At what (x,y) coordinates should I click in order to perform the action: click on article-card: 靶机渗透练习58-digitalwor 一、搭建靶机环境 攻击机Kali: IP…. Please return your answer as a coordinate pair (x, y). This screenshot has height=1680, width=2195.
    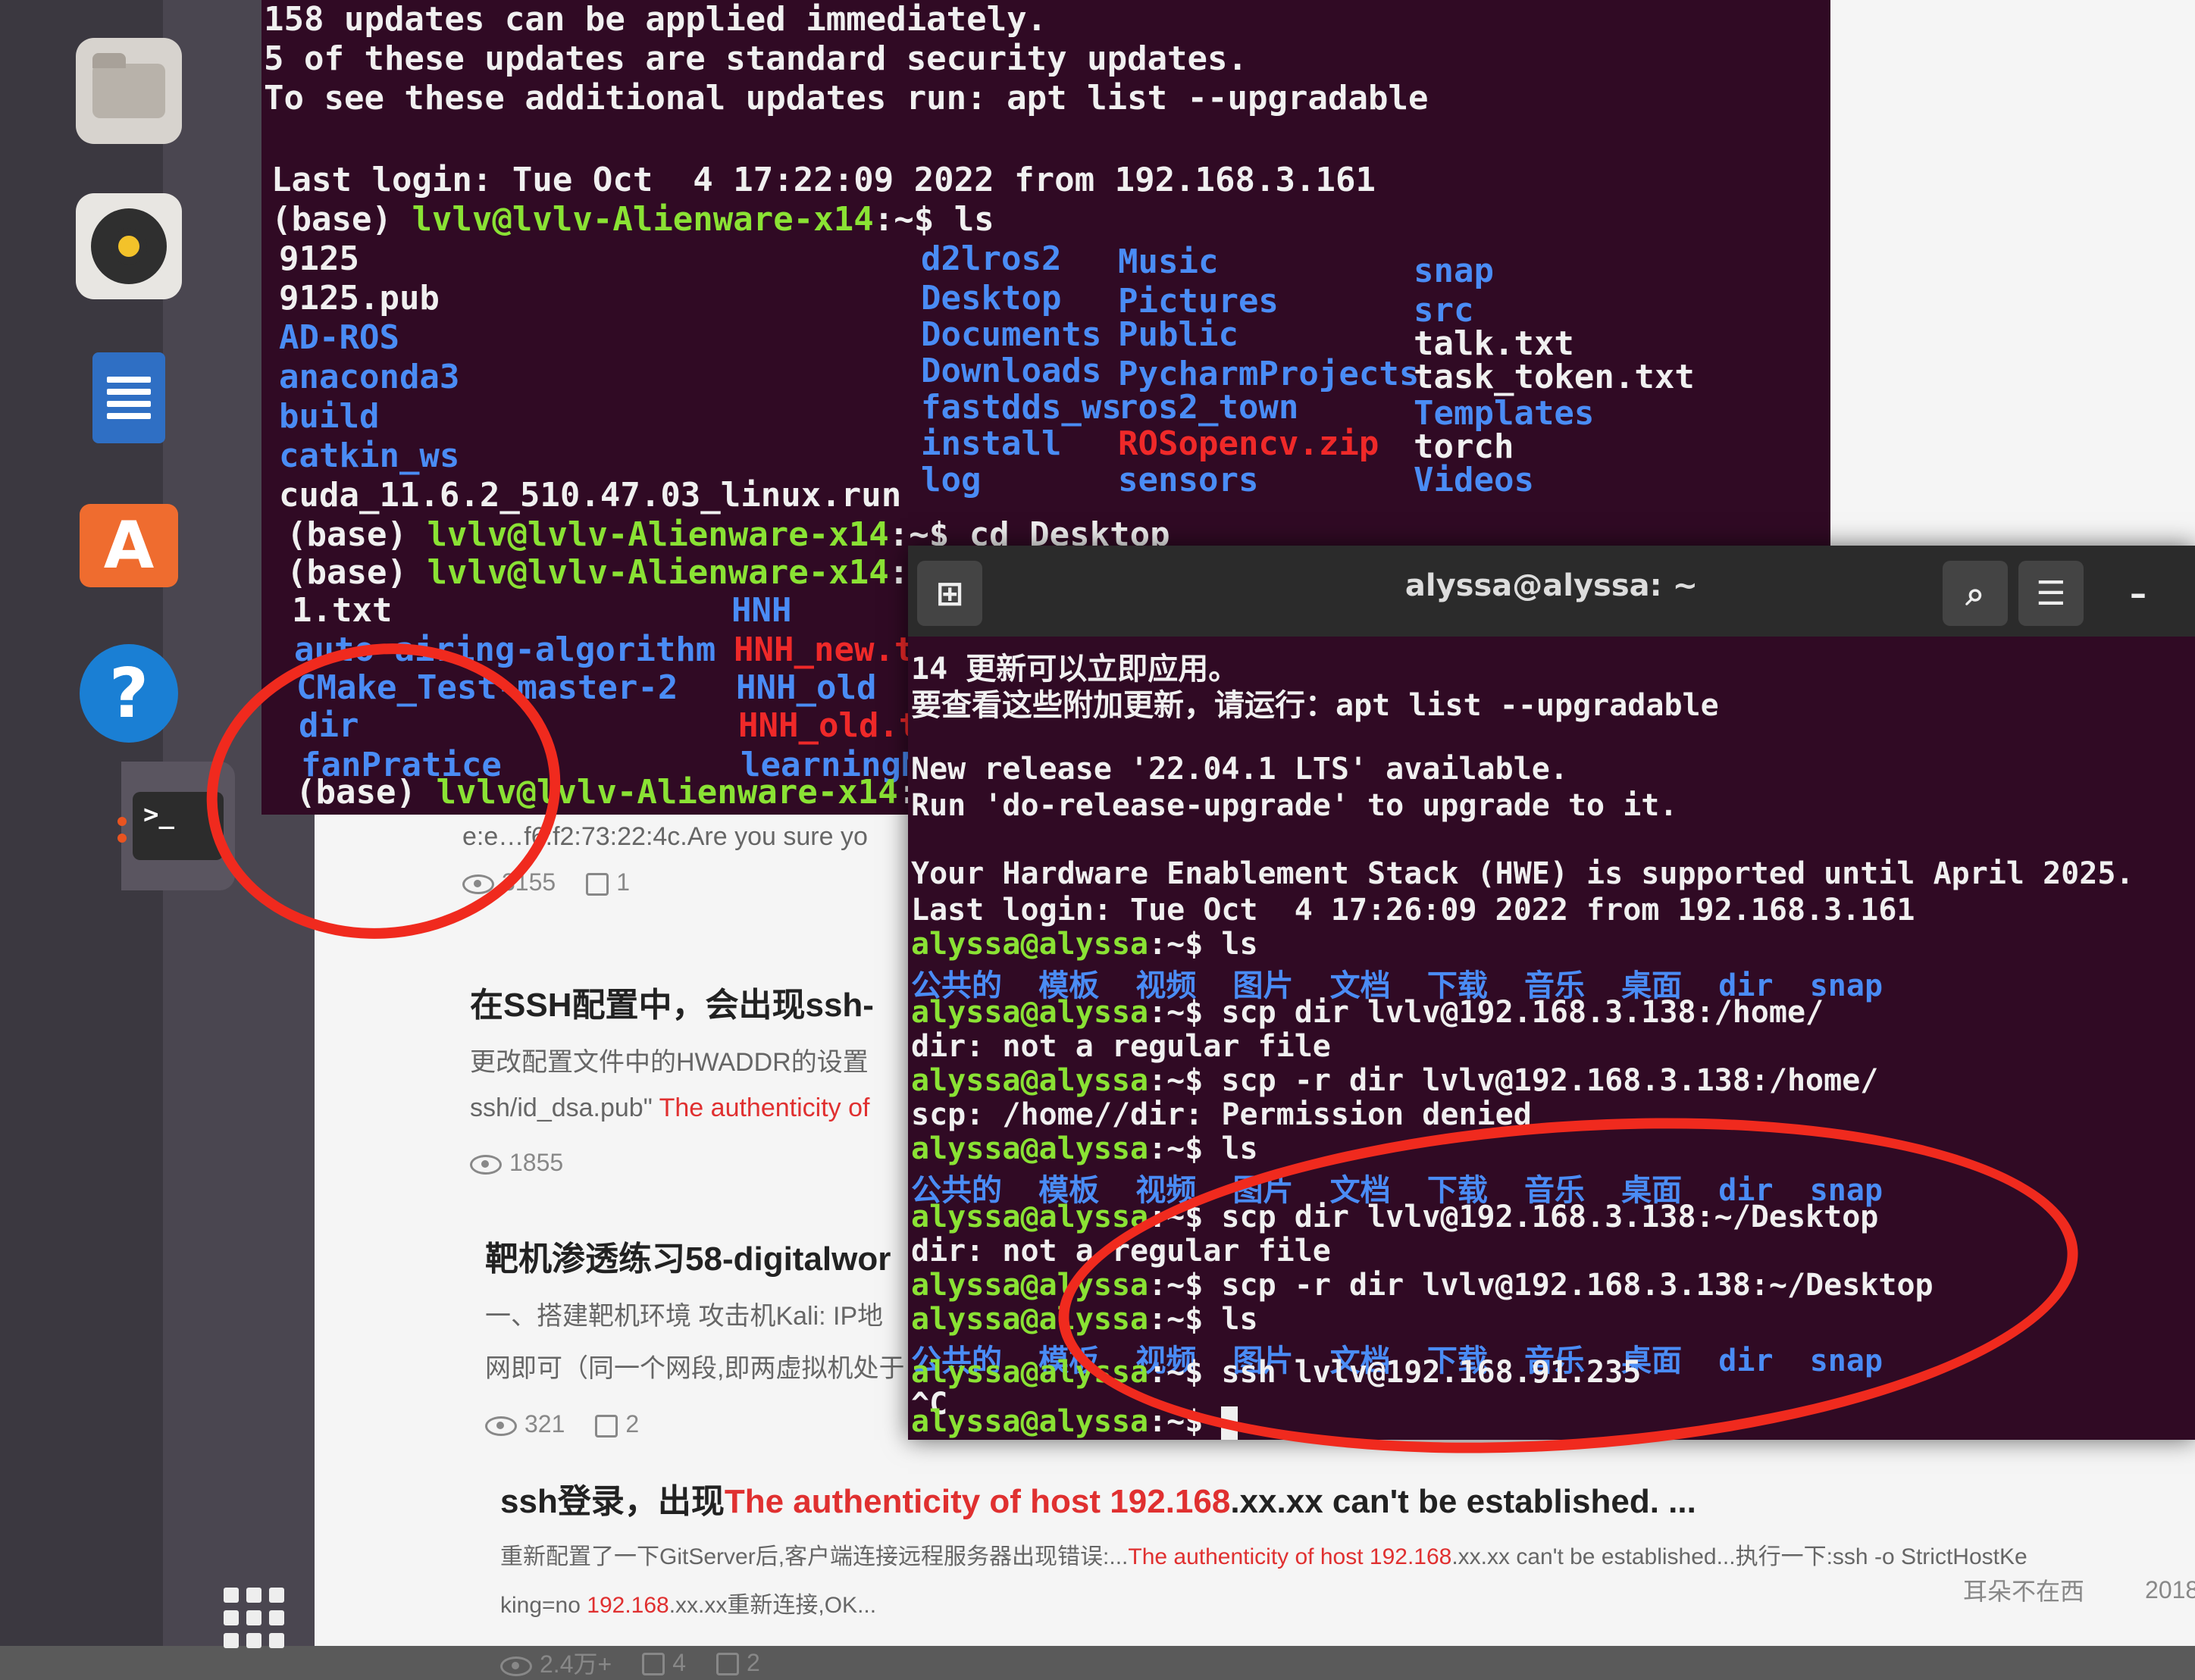
    Looking at the image, I should click on (694, 1334).